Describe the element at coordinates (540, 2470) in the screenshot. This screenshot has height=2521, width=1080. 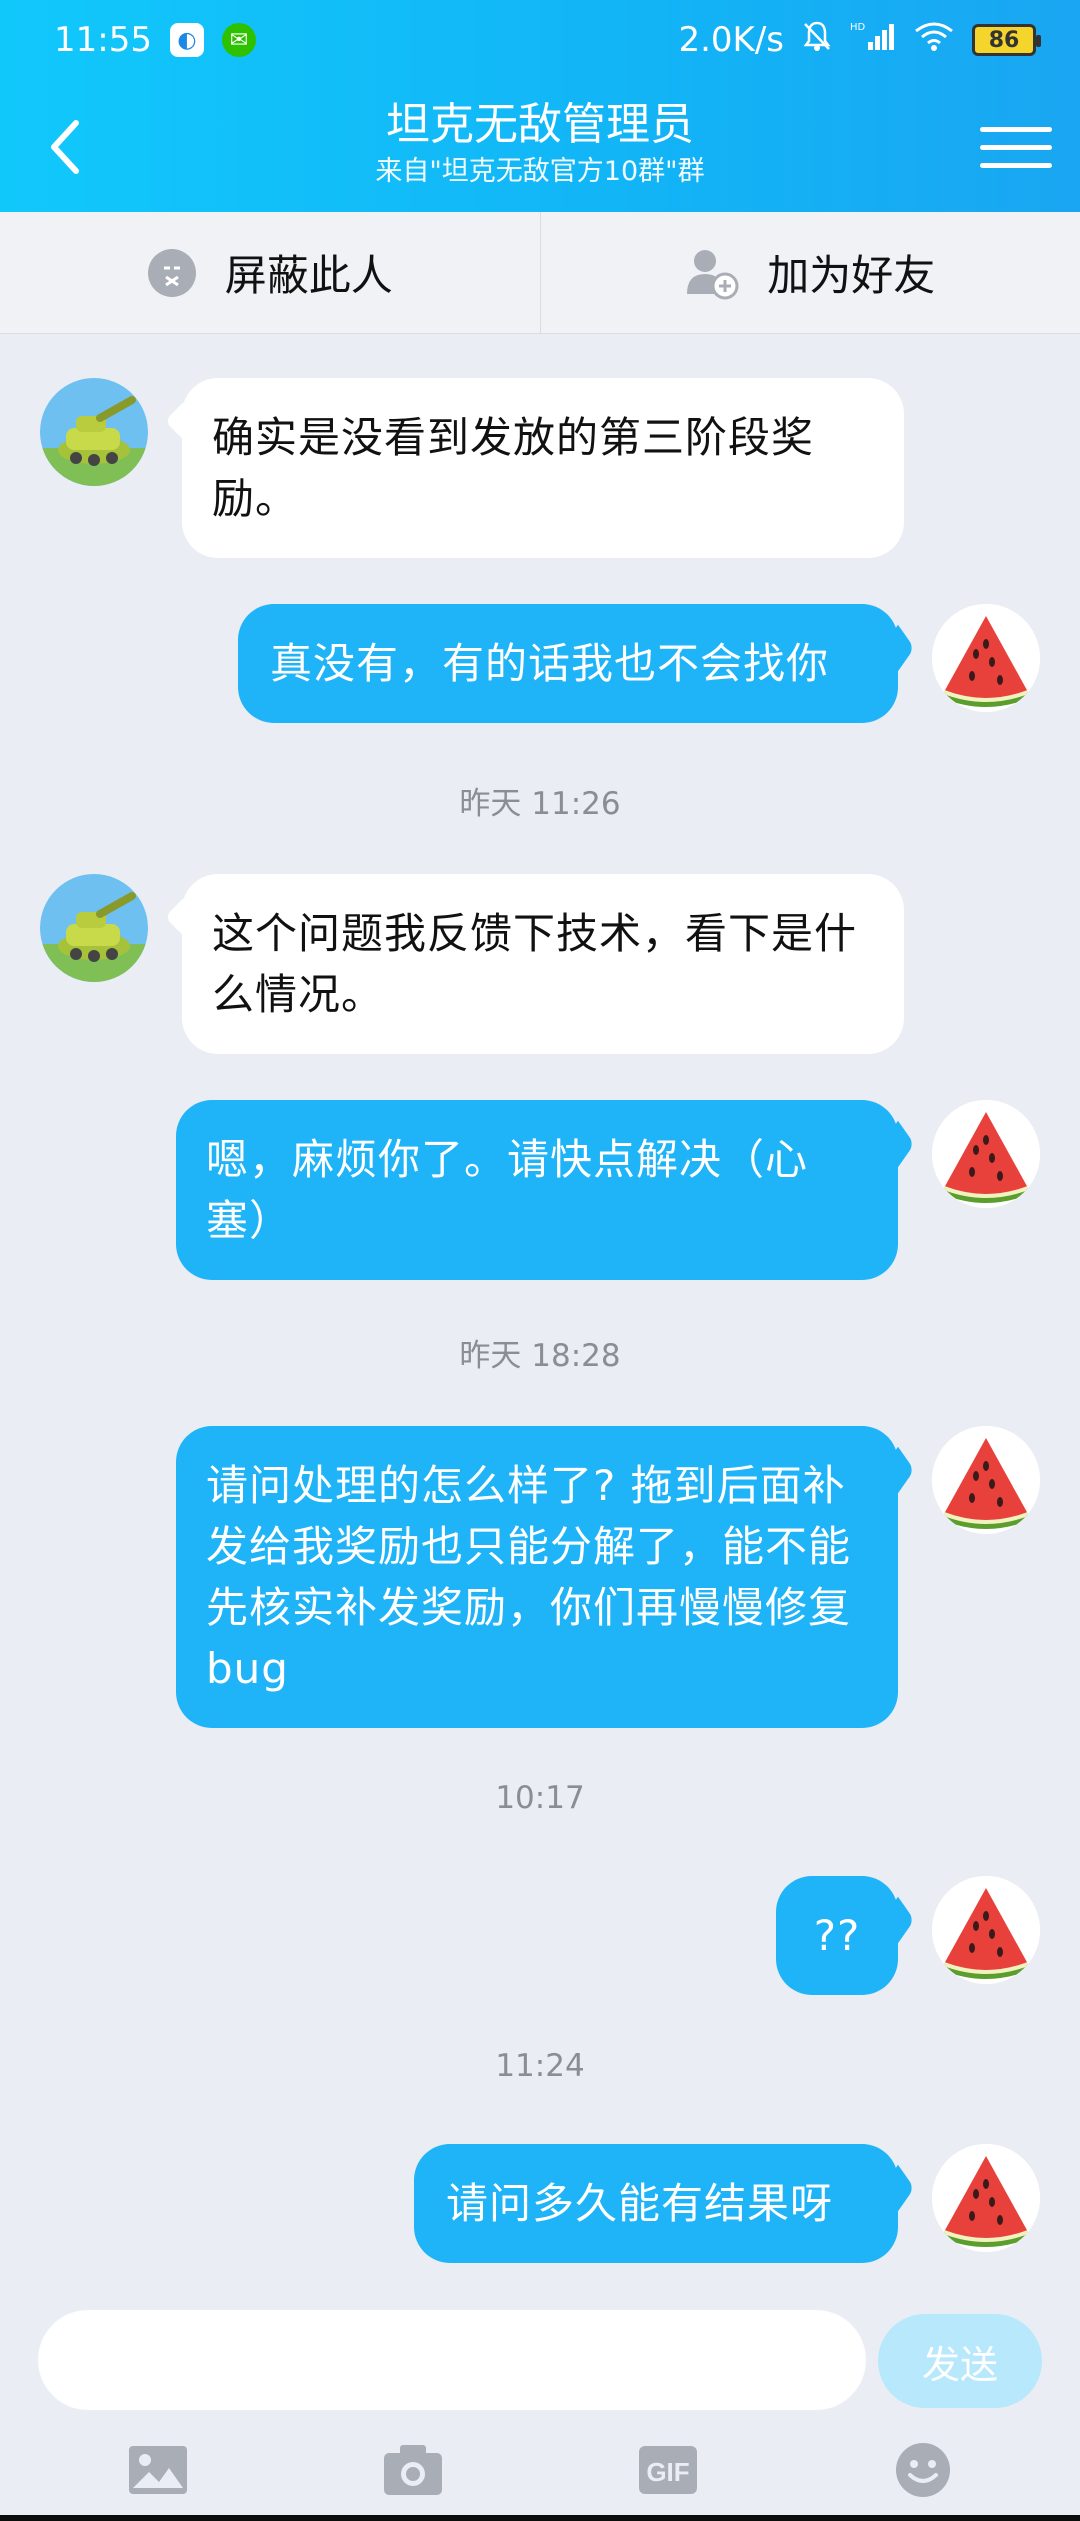
I see `toolbar: GIF` at that location.